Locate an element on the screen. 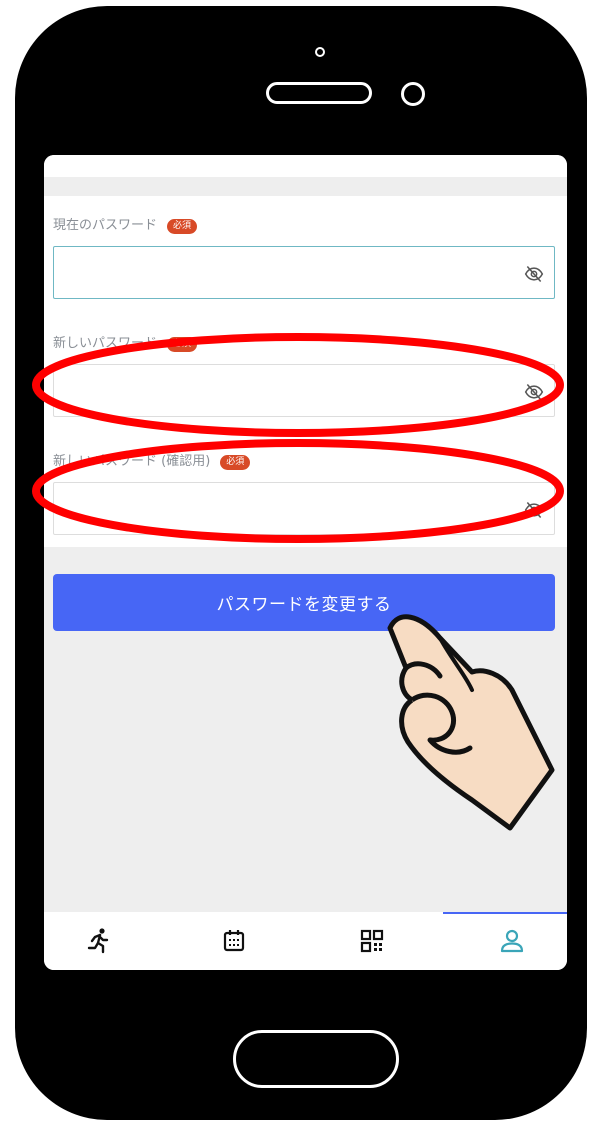 This screenshot has width=590, height=1125. header-strip is located at coordinates (305, 166).